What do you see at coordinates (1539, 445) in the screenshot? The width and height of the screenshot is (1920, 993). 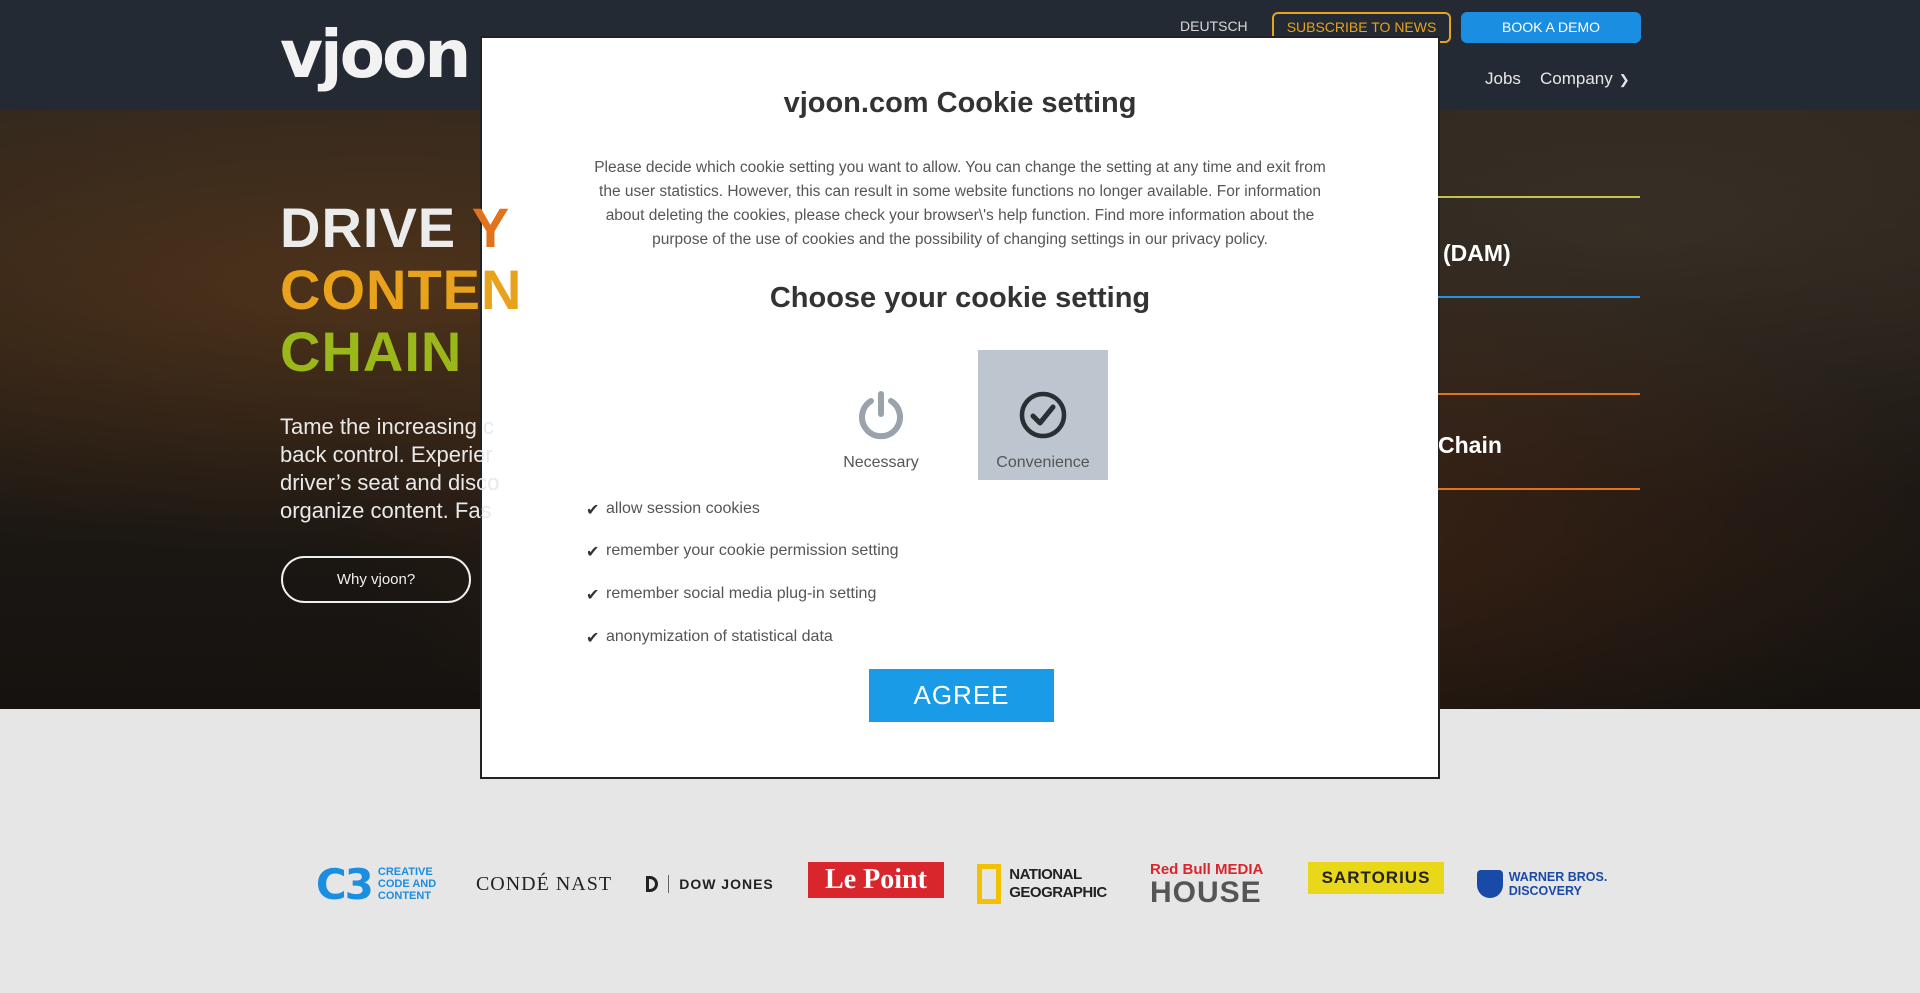 I see `side-item-content-chain: Chain` at bounding box center [1539, 445].